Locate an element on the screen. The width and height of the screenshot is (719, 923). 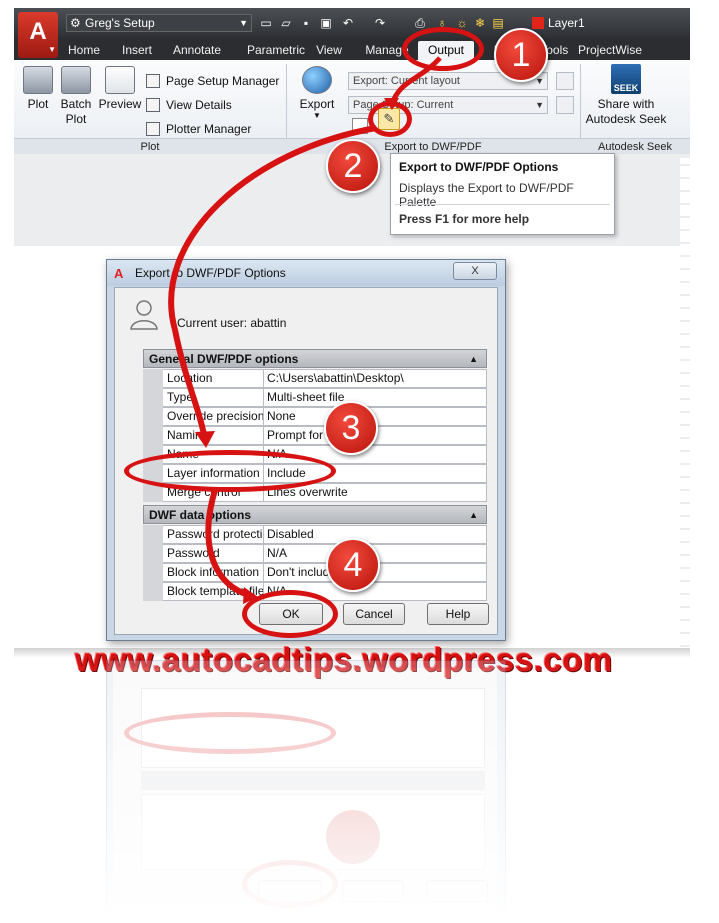
property-row-password-protection: Password protection Disabled is located at coordinates (315, 534).